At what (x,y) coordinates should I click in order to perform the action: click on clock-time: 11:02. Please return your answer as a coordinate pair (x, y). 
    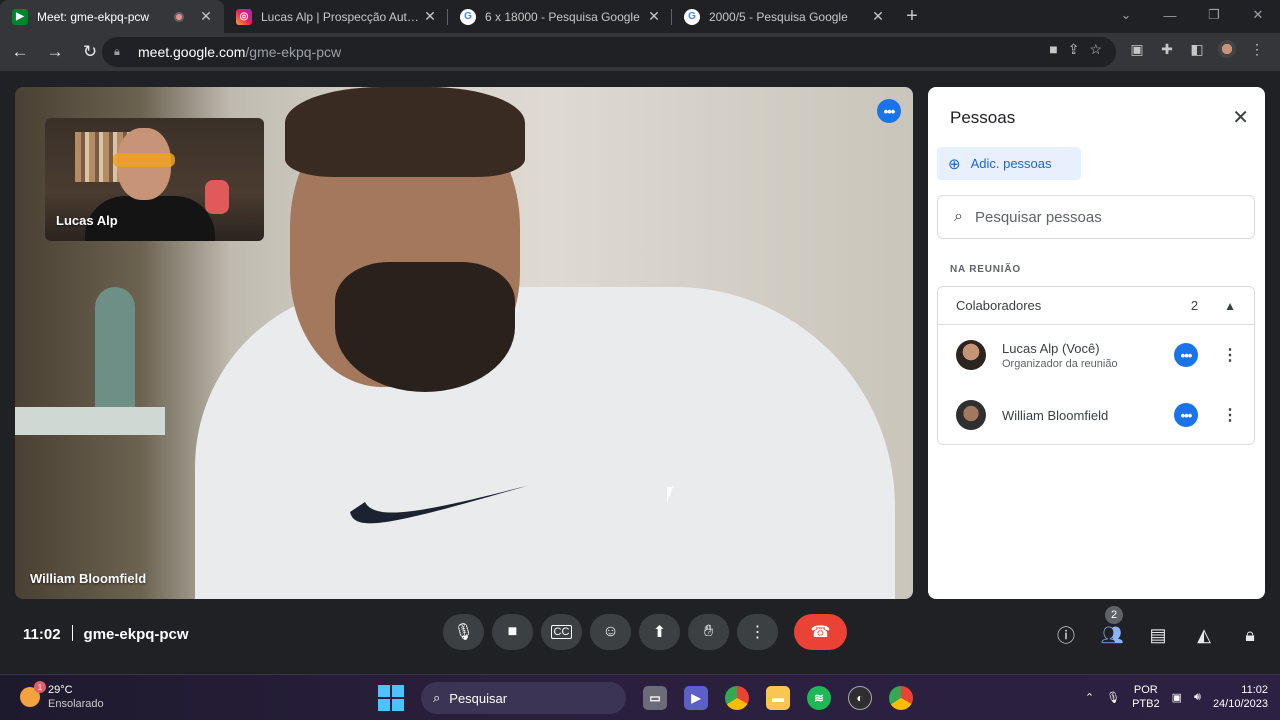
    Looking at the image, I should click on (1254, 690).